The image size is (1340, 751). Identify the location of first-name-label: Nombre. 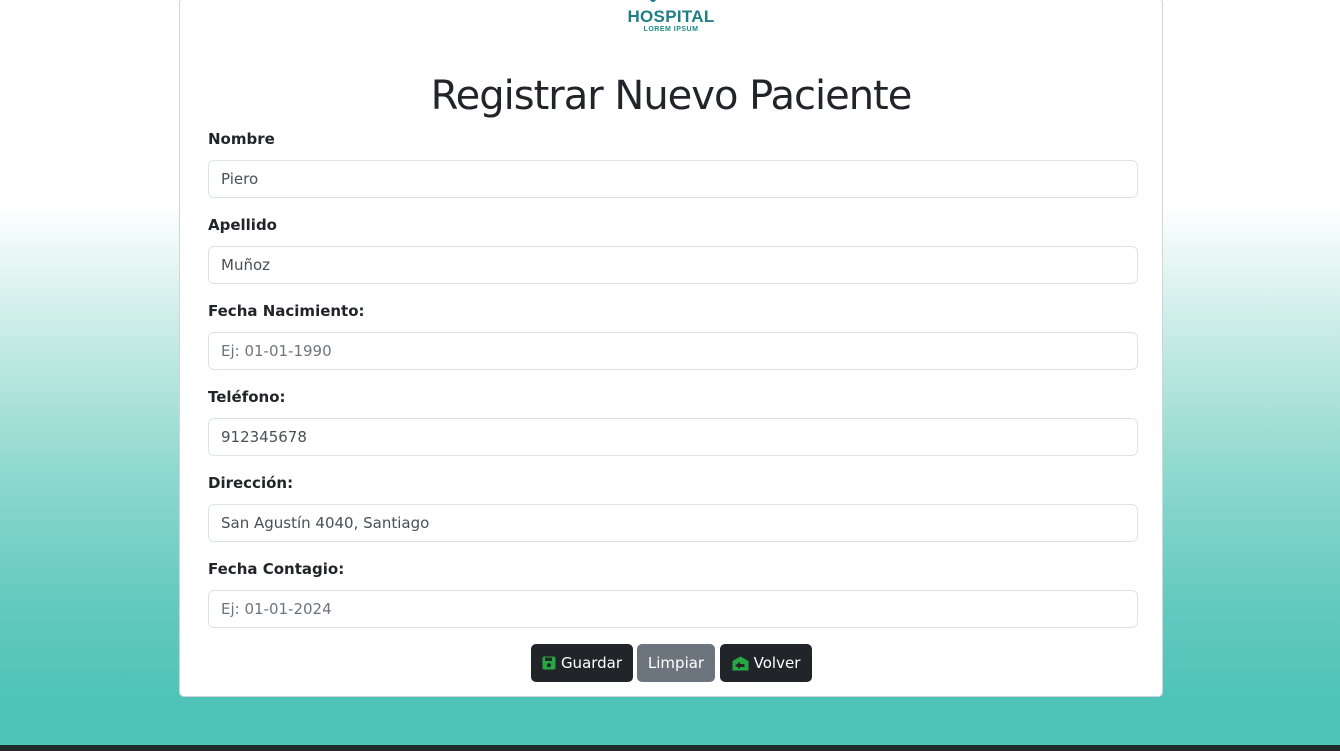
(241, 139).